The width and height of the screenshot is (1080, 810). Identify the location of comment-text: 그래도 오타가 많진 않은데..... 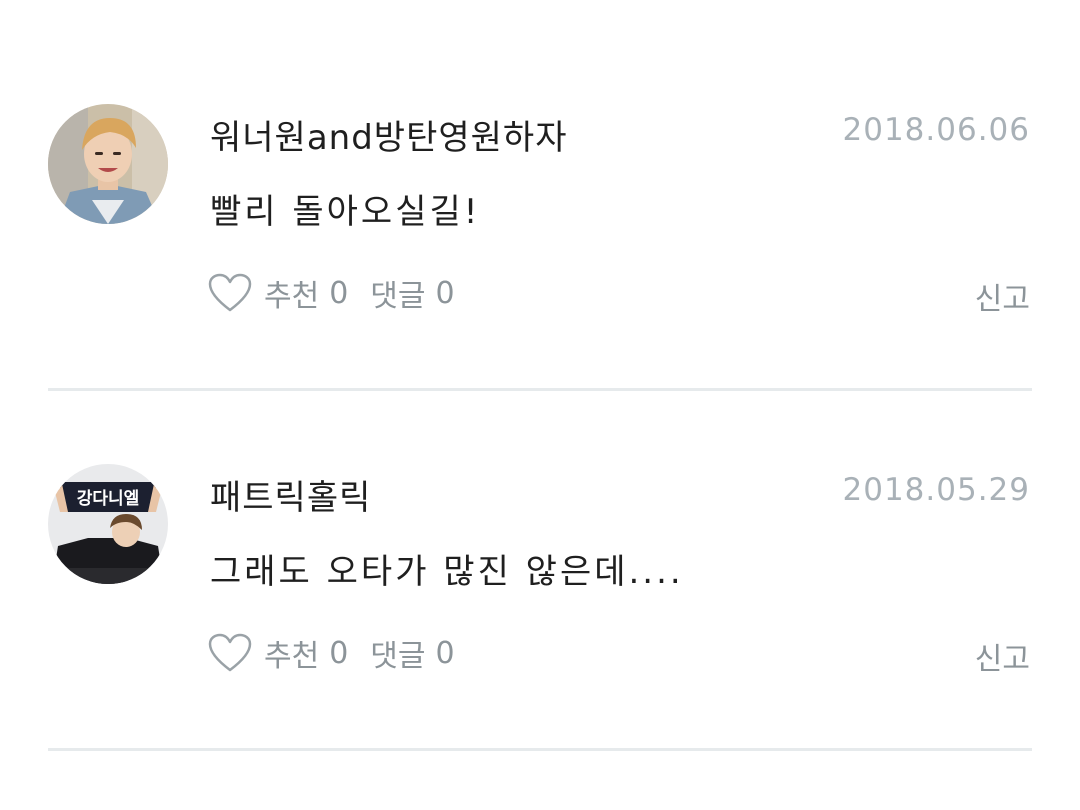
(447, 572).